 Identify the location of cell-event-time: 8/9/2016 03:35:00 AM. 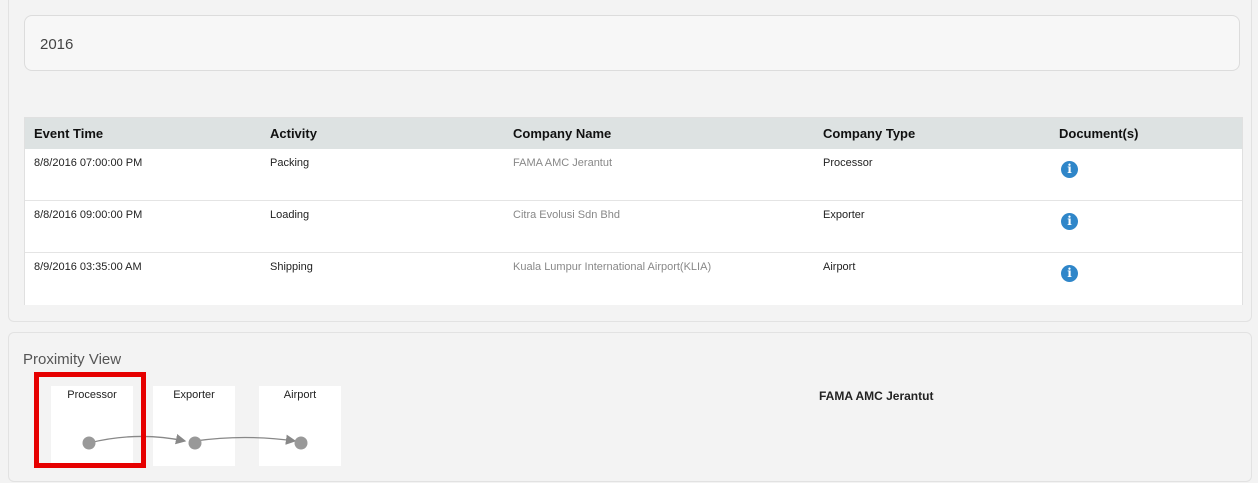
(88, 267).